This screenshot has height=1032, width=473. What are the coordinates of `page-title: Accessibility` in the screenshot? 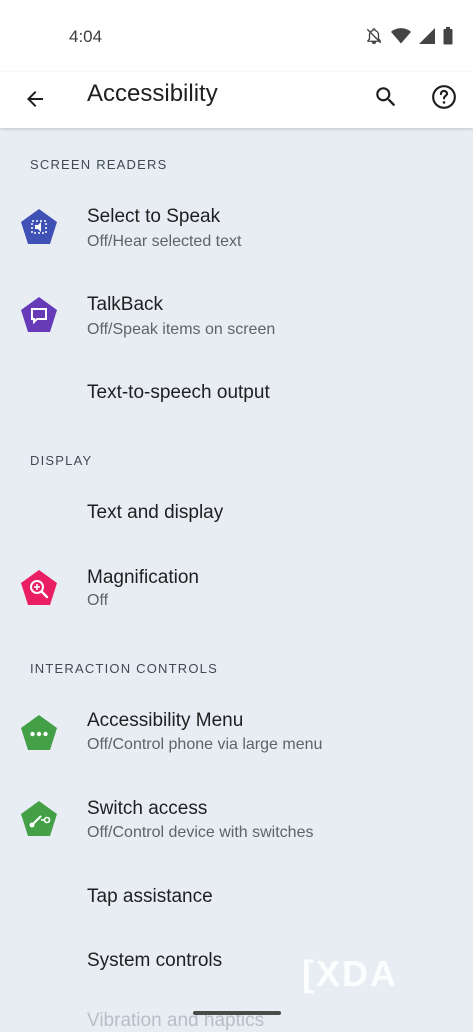 It's located at (152, 93).